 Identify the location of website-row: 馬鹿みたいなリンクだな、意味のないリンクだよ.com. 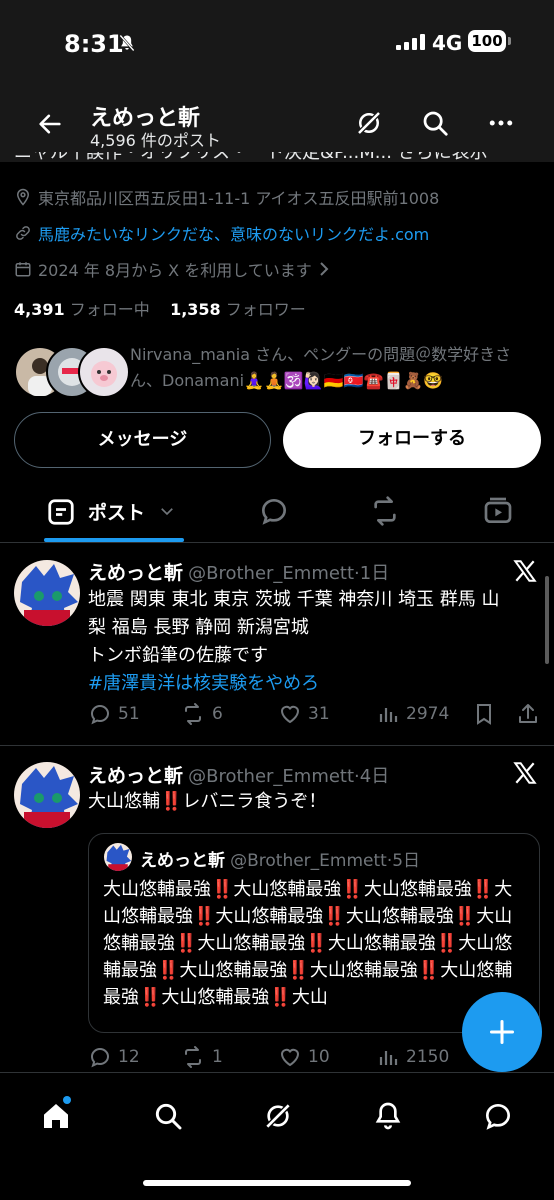
(221, 233).